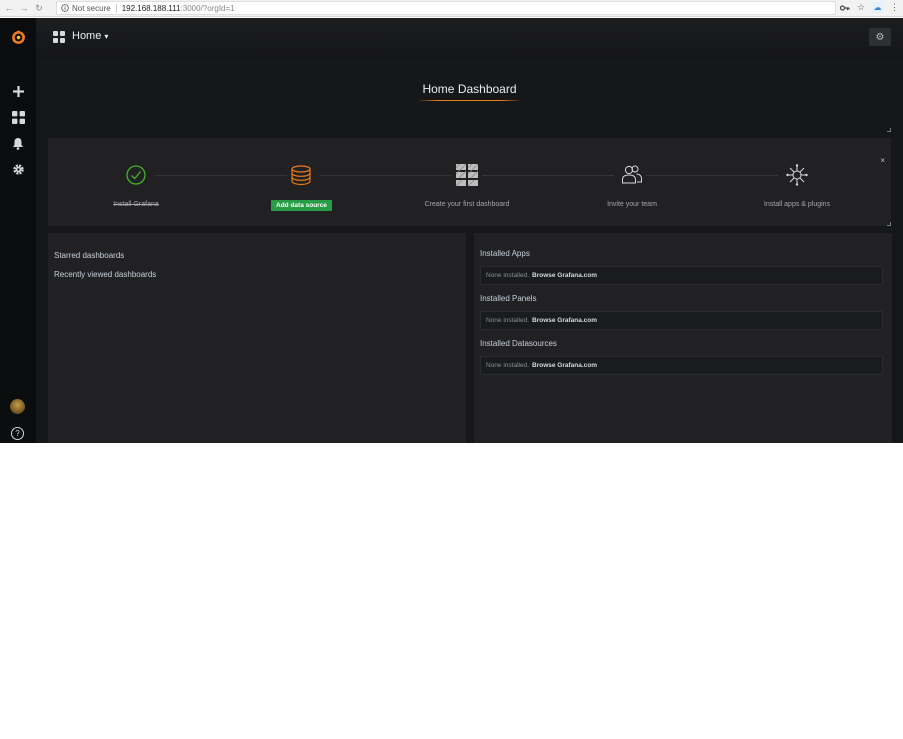 The width and height of the screenshot is (903, 739). I want to click on starred-dashboards-heading: Starred dashboards, so click(89, 255).